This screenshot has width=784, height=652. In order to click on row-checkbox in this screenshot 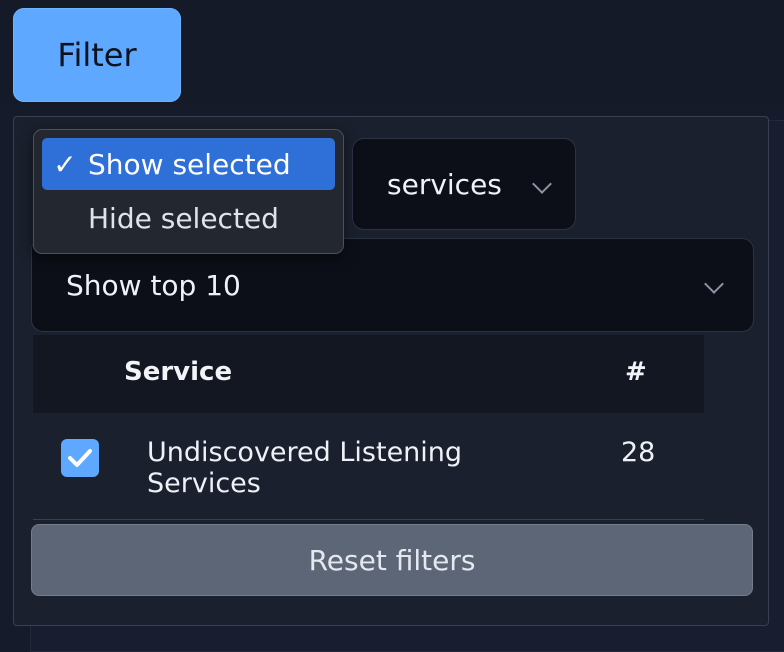, I will do `click(80, 458)`.